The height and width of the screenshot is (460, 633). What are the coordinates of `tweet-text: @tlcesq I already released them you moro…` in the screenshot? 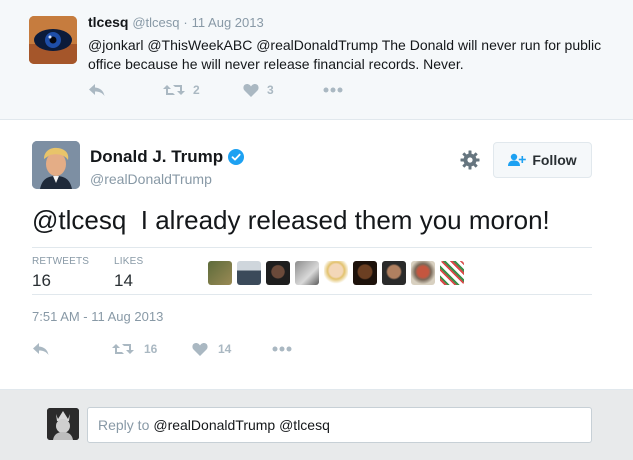 It's located at (291, 220).